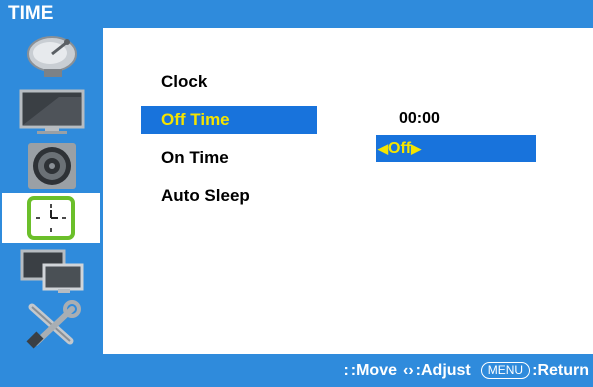  I want to click on menu-item-off-time: Off Time, so click(229, 120).